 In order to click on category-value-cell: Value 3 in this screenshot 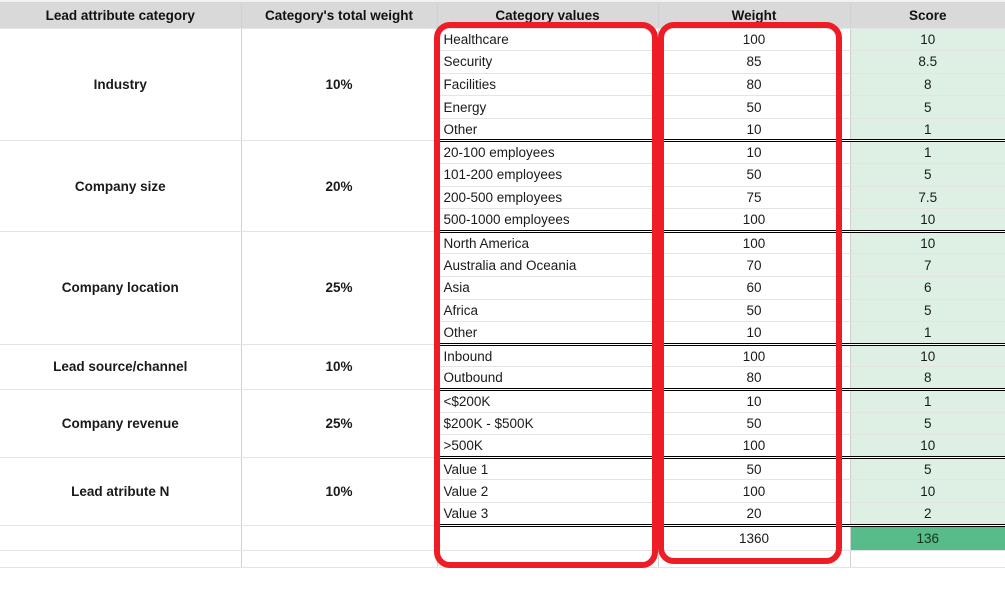, I will do `click(548, 514)`.